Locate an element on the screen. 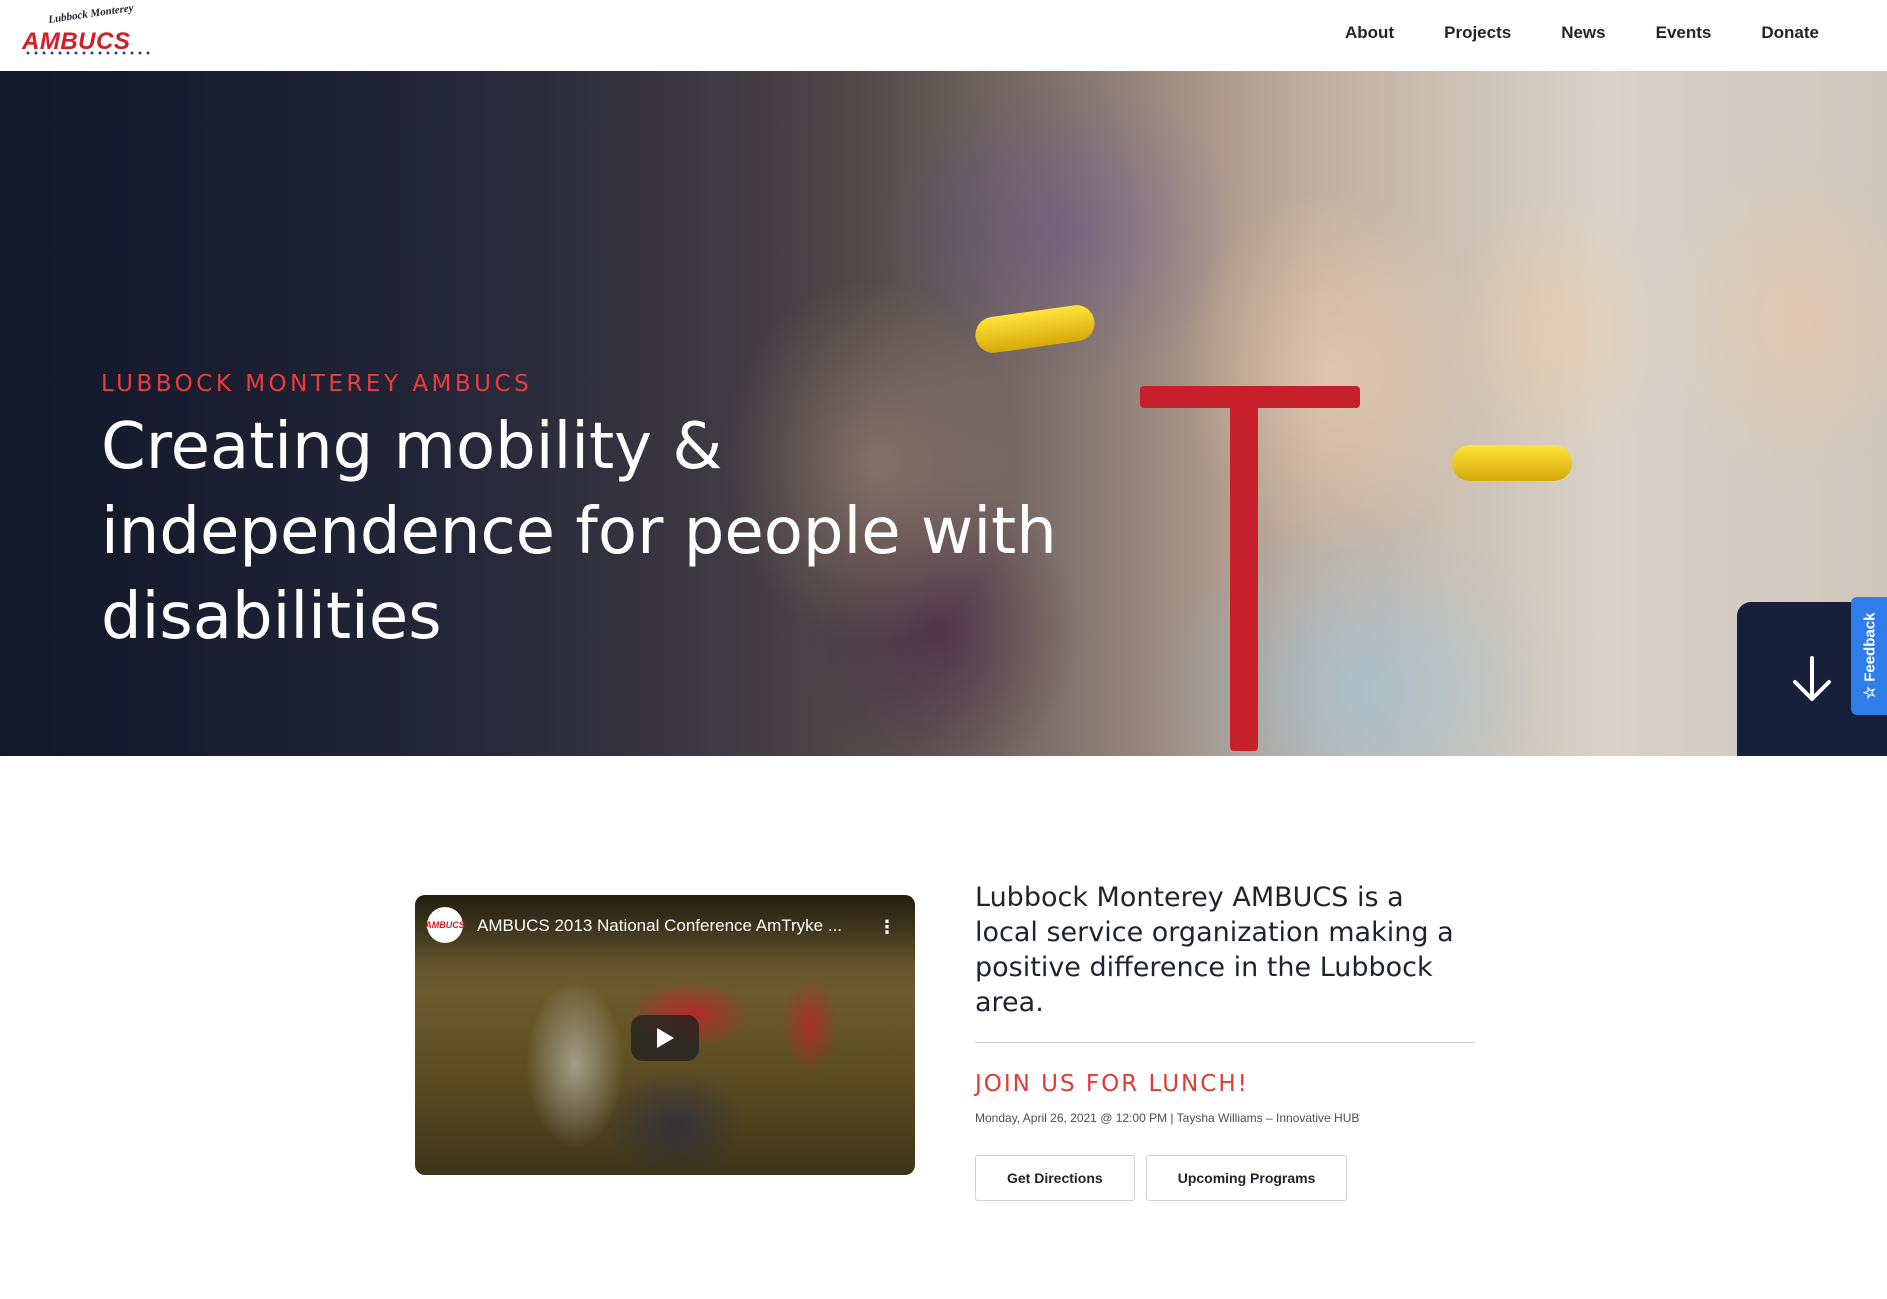 Image resolution: width=1887 pixels, height=1299 pixels. feedback-tab: ☆ Feedback is located at coordinates (1869, 656).